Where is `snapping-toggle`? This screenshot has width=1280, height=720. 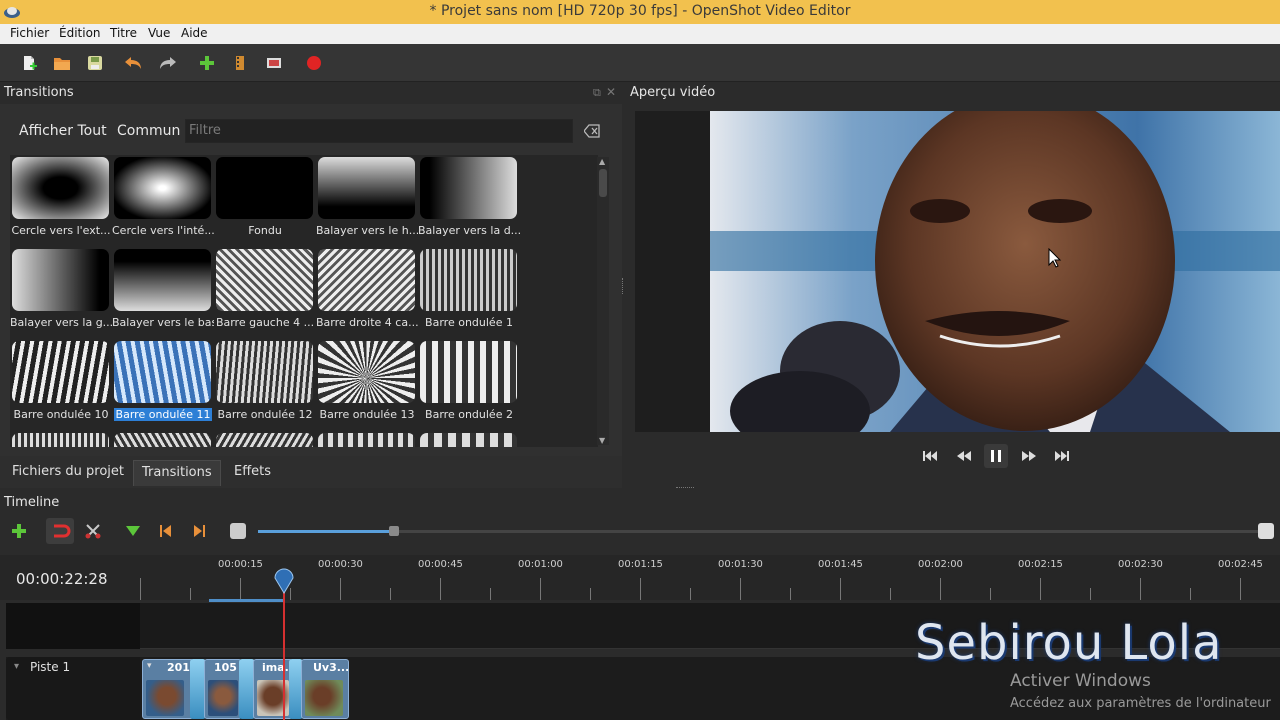 snapping-toggle is located at coordinates (60, 531).